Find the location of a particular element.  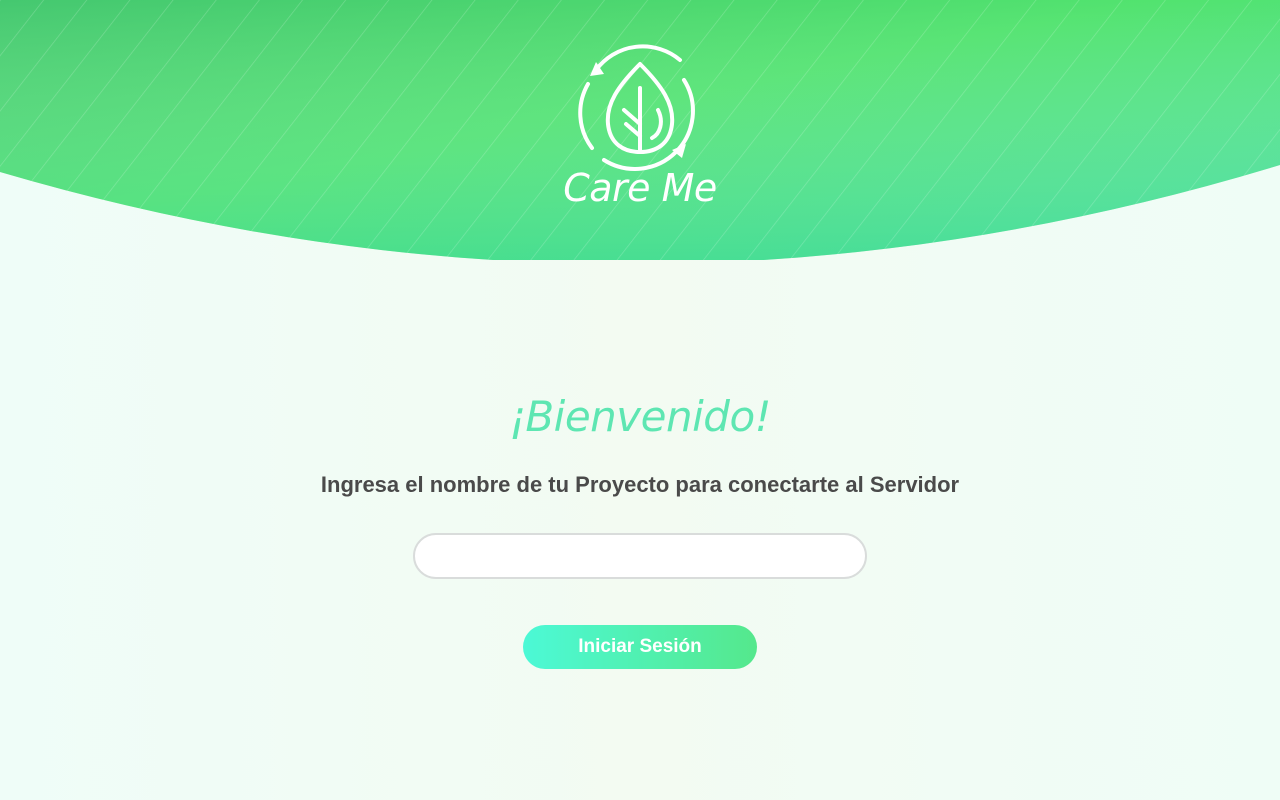

project-name-input is located at coordinates (640, 556).